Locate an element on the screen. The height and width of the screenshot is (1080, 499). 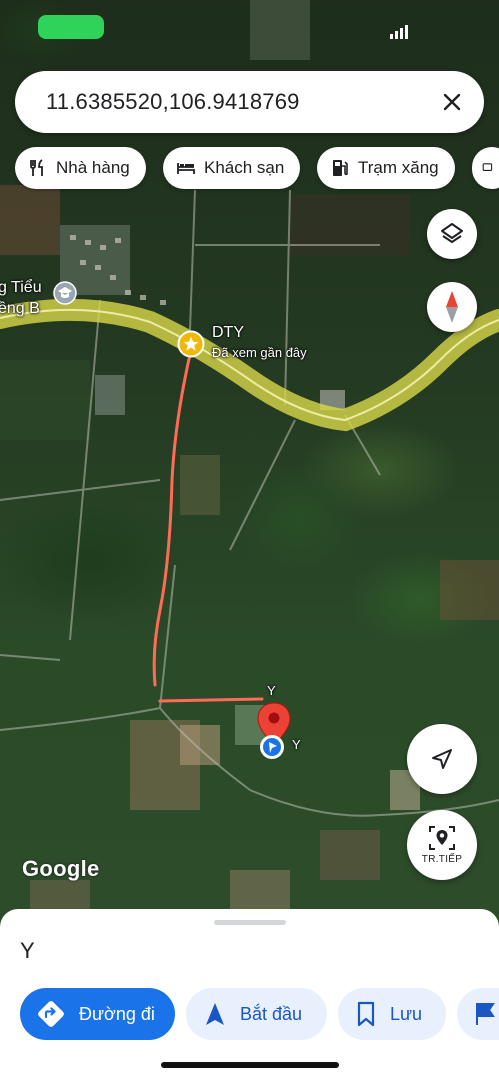
more-action-button is located at coordinates (478, 1014).